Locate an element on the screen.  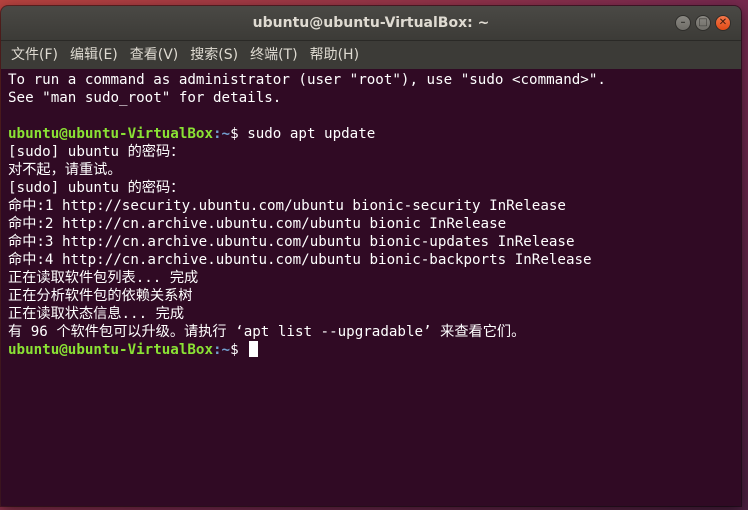
output-line: See "man sudo_root" for details. is located at coordinates (145, 98).